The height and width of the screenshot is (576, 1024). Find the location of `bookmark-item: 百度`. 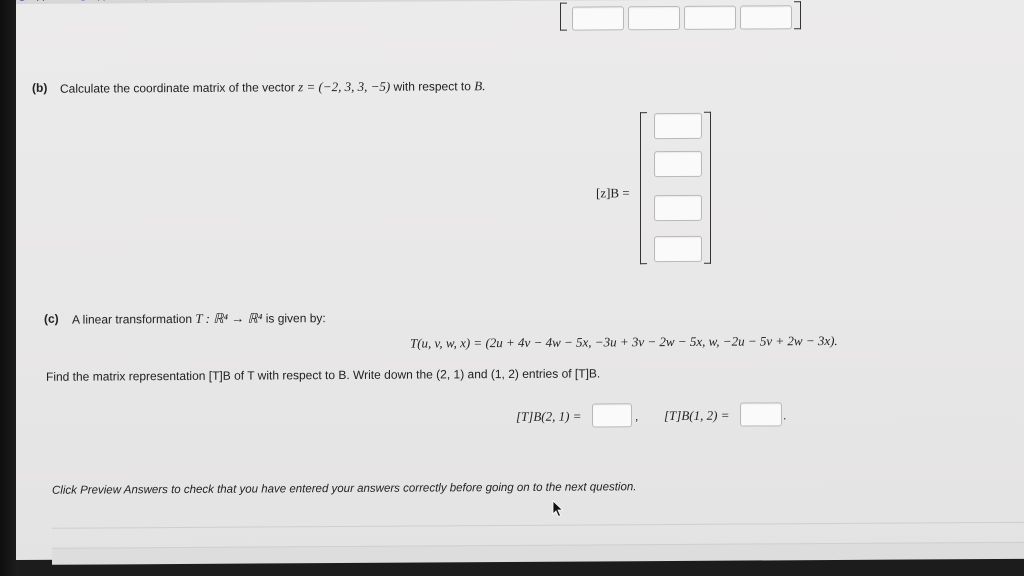

bookmark-item: 百度 is located at coordinates (292, 1).